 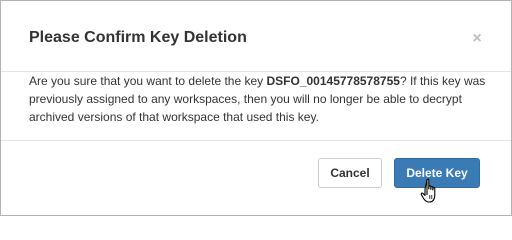 I want to click on close-icon: ×, so click(x=477, y=39).